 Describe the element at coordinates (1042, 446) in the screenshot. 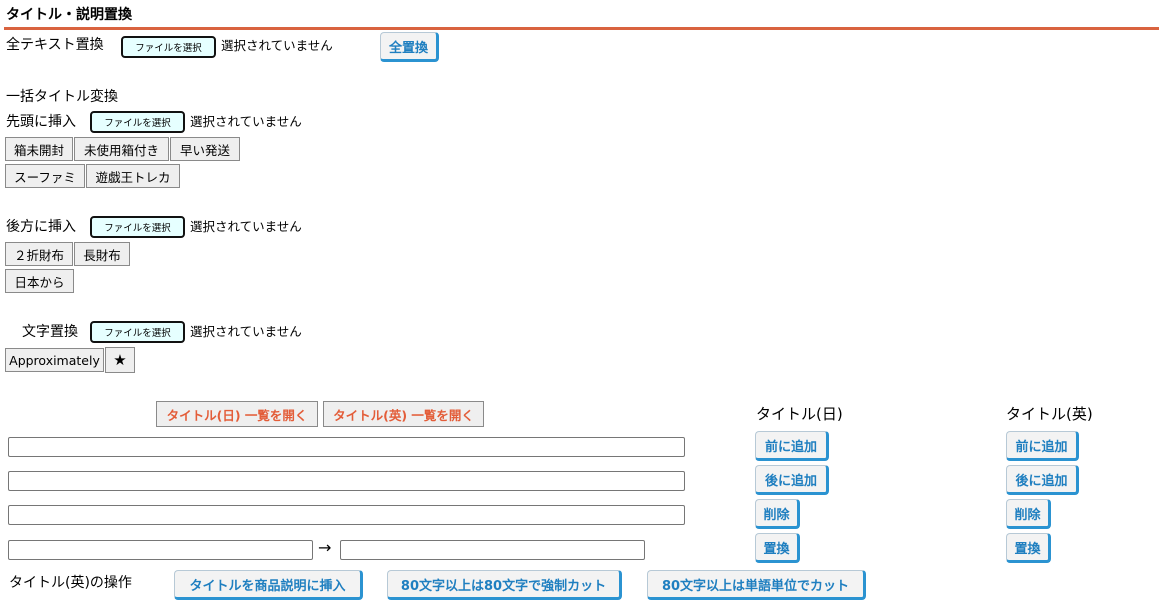

I see `en-add-front-button: 前に追加` at that location.